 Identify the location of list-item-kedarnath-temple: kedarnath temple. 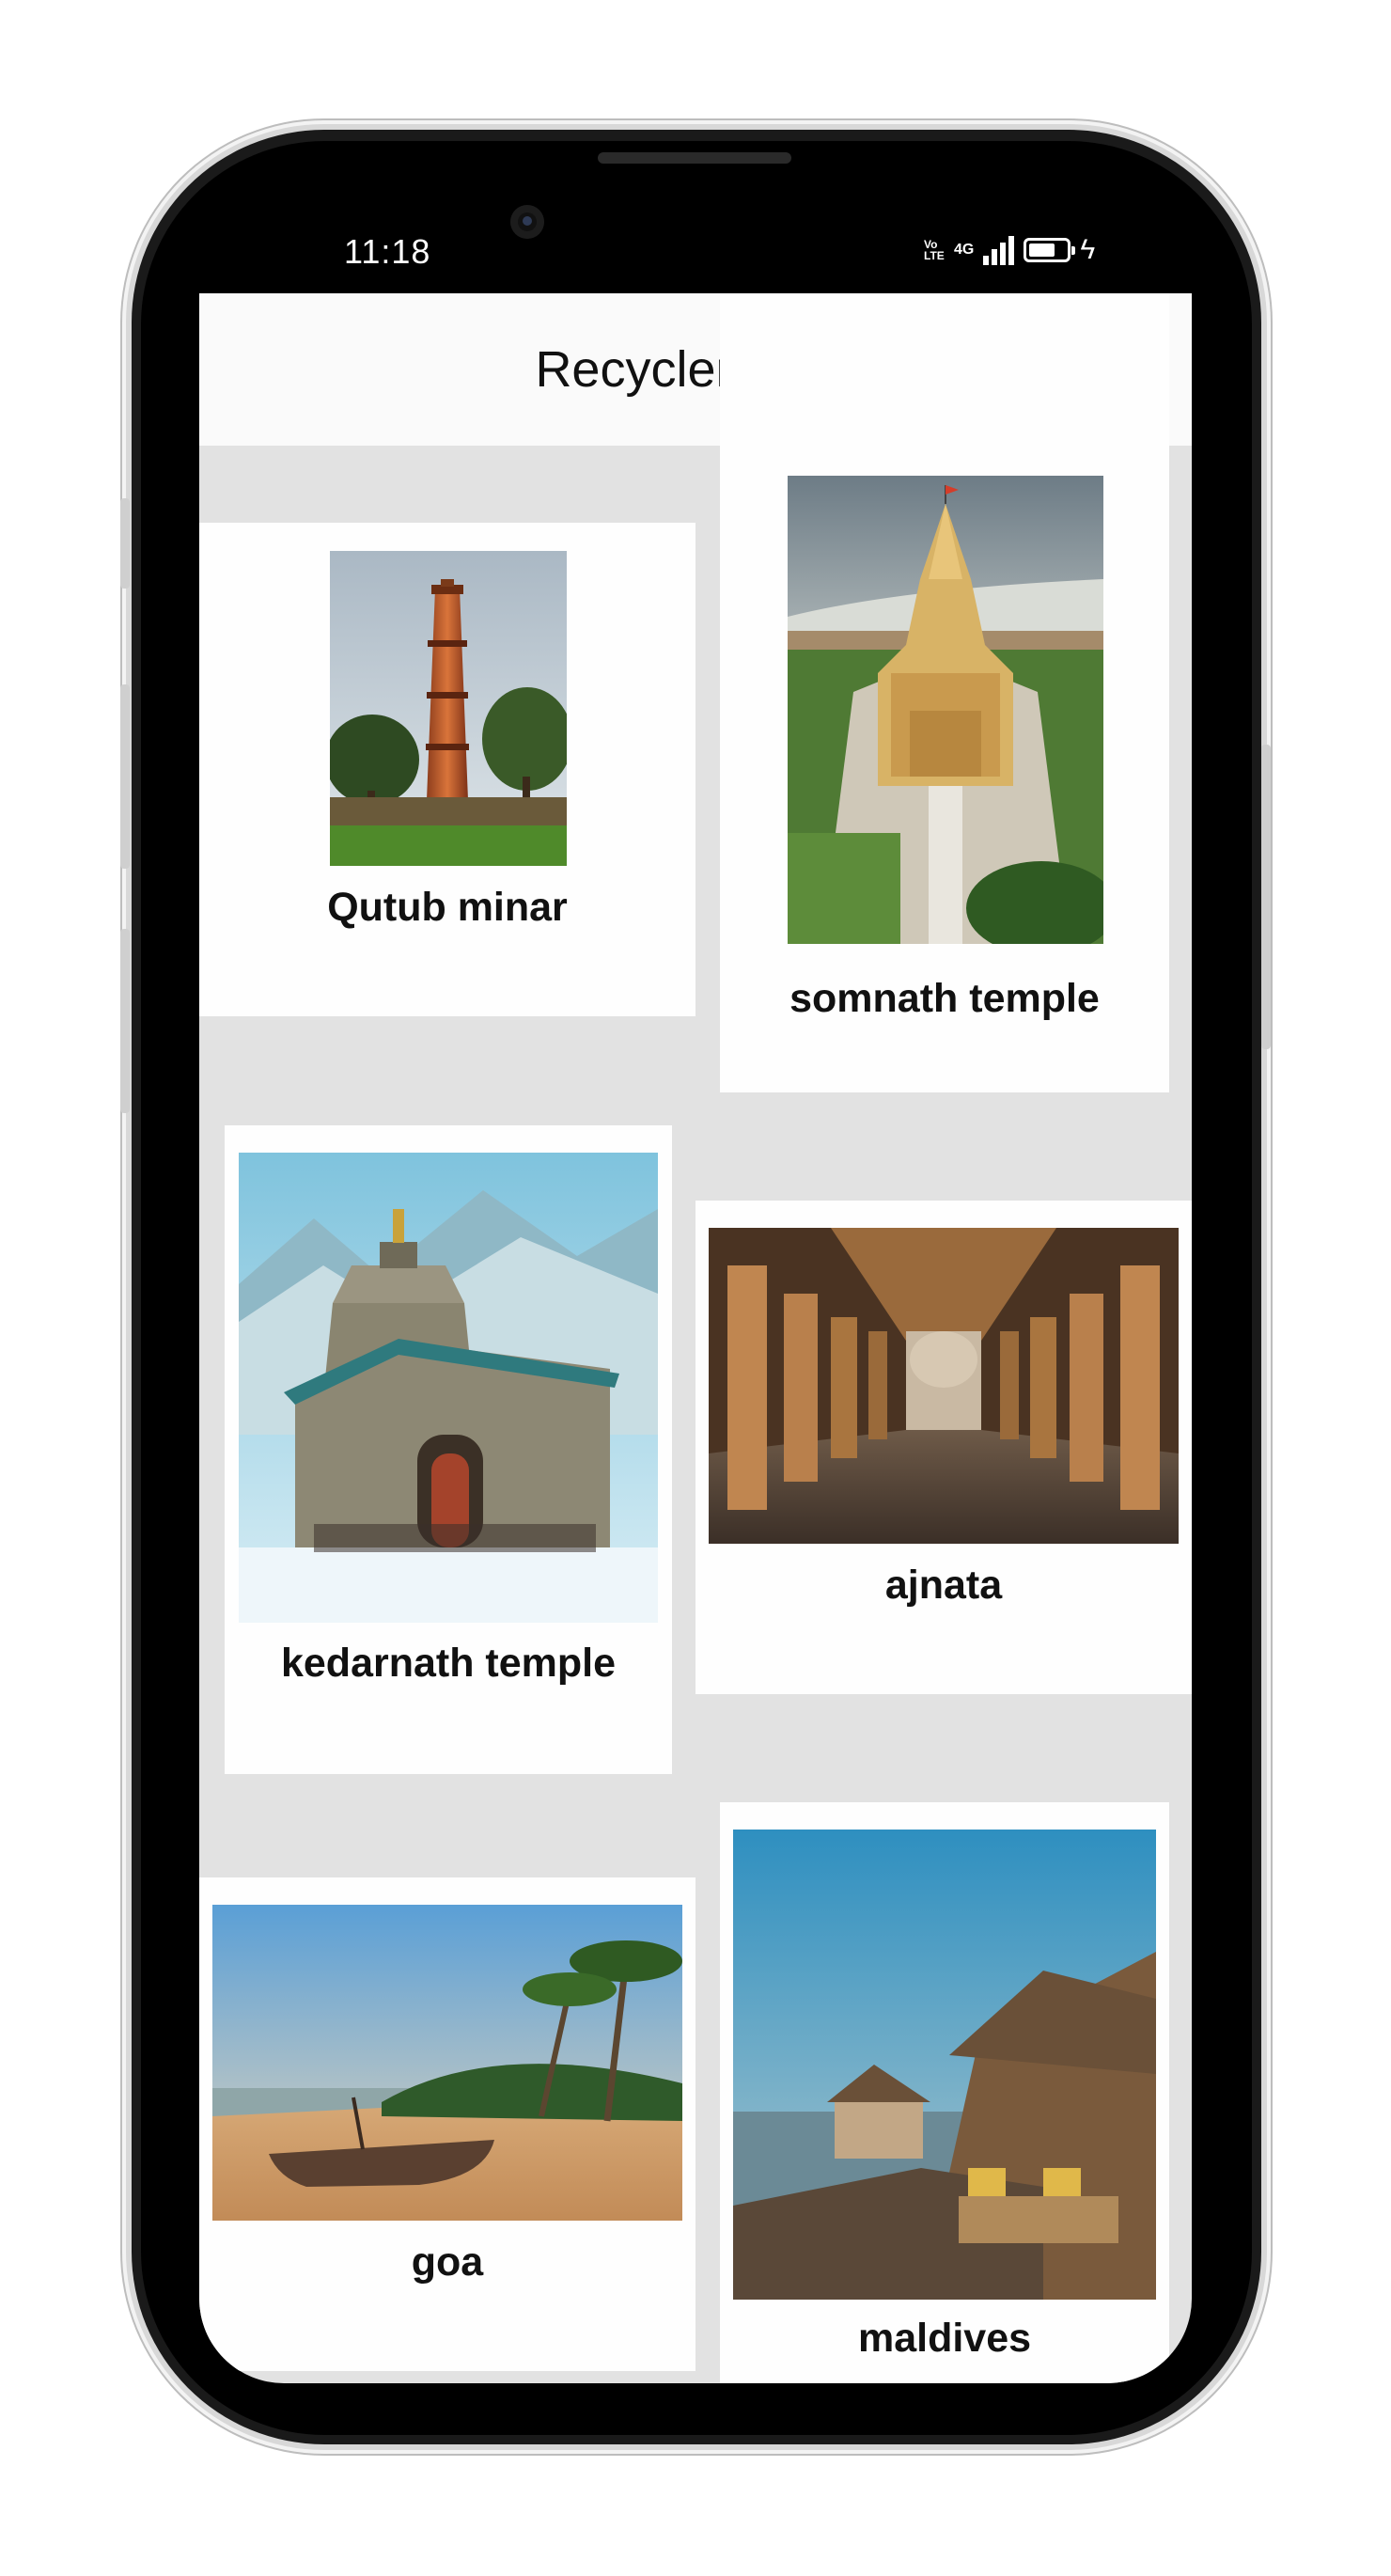
(448, 1450).